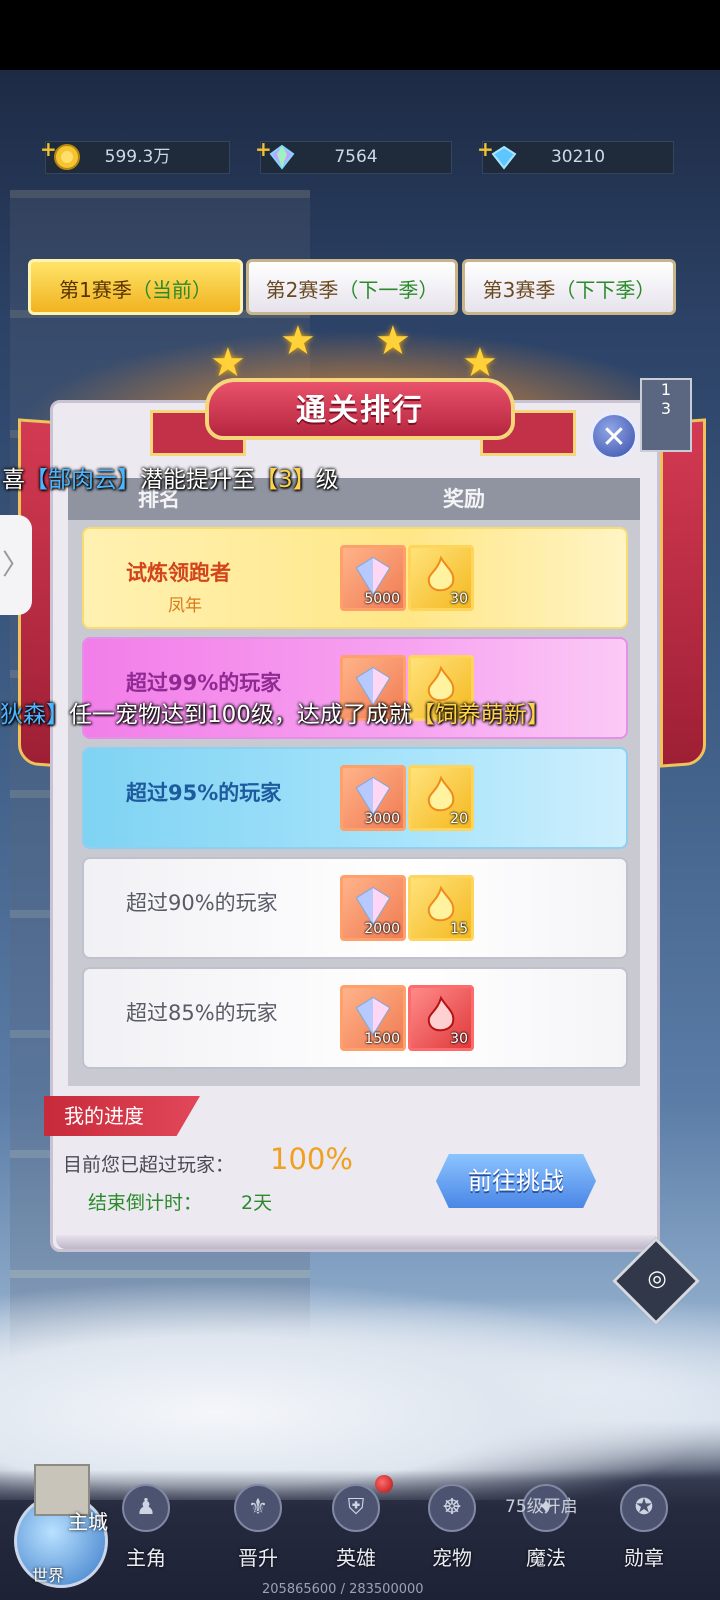  What do you see at coordinates (122, 1116) in the screenshot?
I see `my-progress-label: 我的进度` at bounding box center [122, 1116].